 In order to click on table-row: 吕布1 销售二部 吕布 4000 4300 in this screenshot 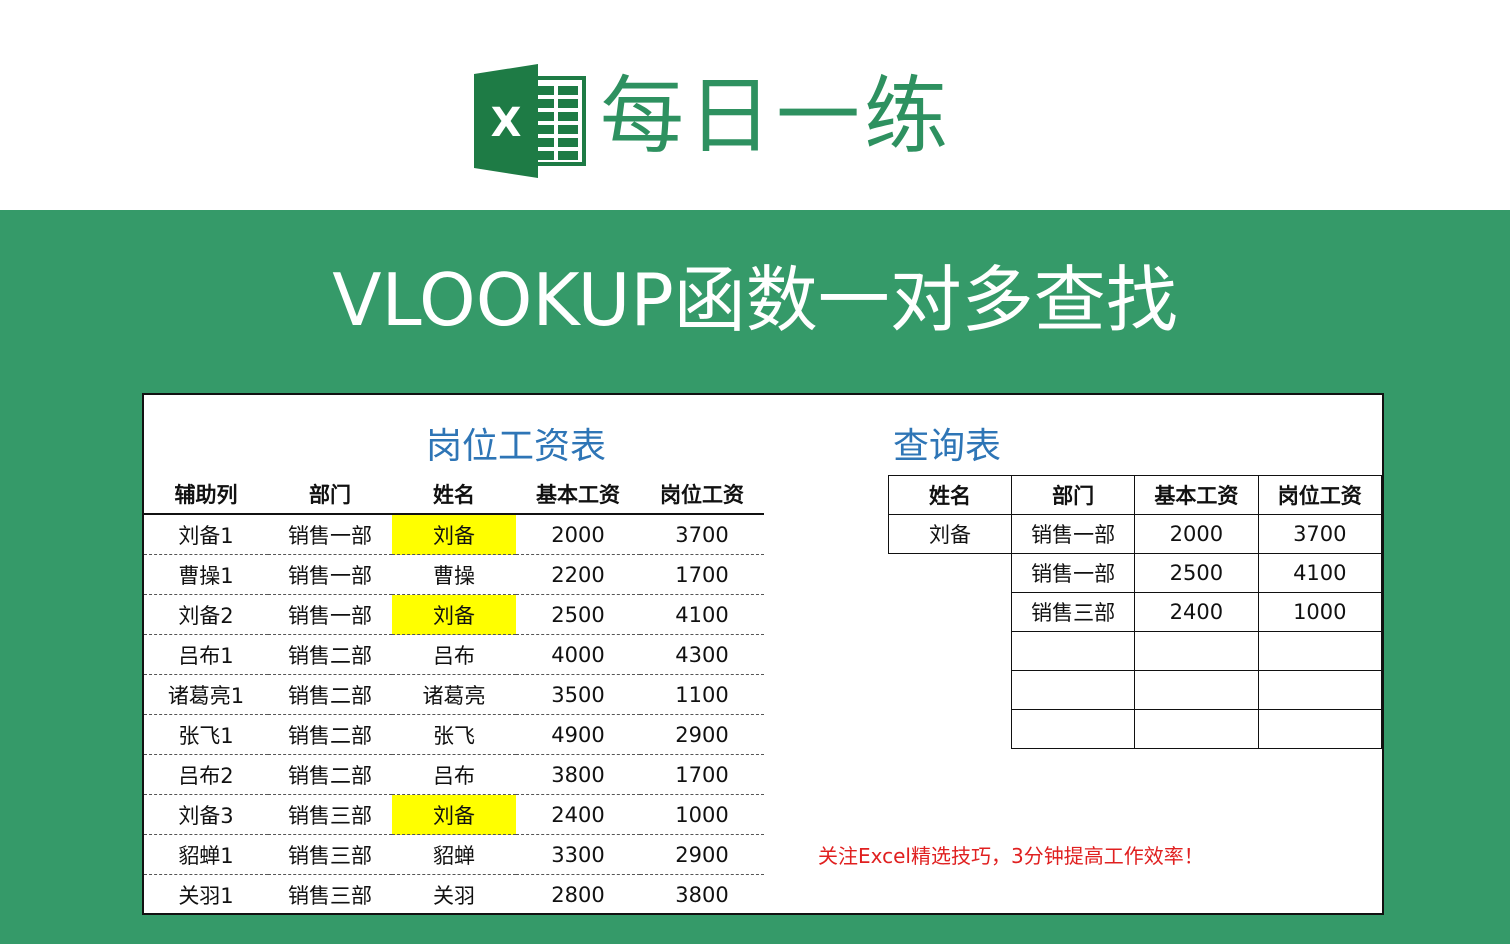, I will do `click(454, 654)`.